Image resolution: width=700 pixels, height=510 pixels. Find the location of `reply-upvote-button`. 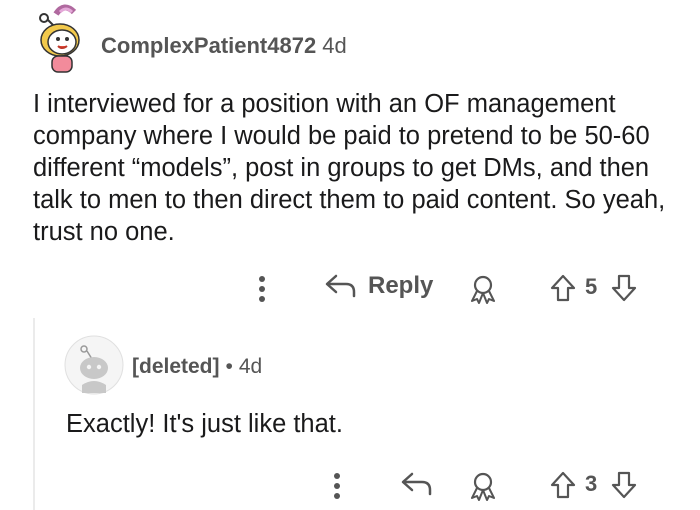

reply-upvote-button is located at coordinates (563, 485).